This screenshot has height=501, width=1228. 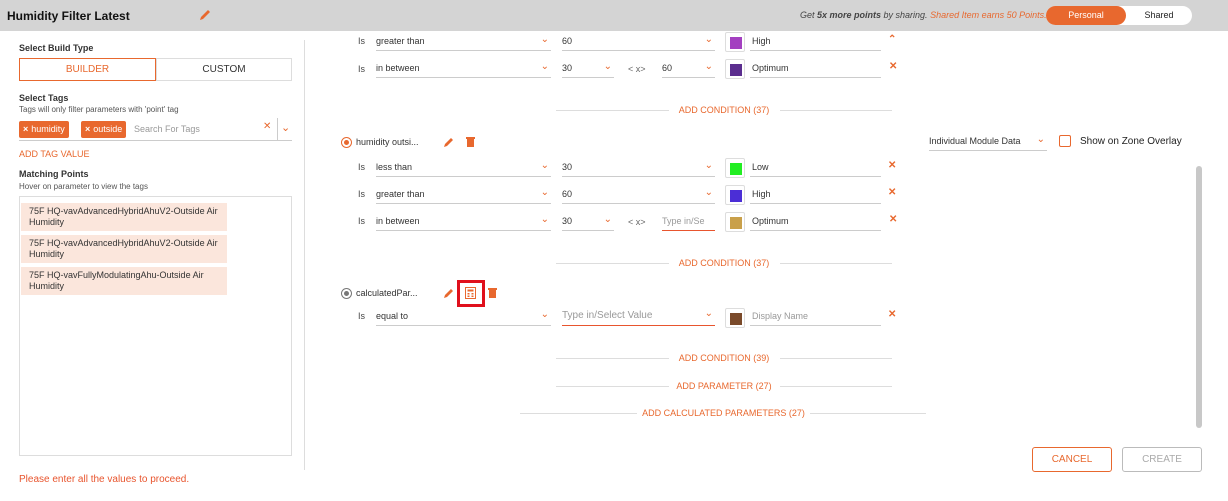 What do you see at coordinates (304, 255) in the screenshot?
I see `panel-divider` at bounding box center [304, 255].